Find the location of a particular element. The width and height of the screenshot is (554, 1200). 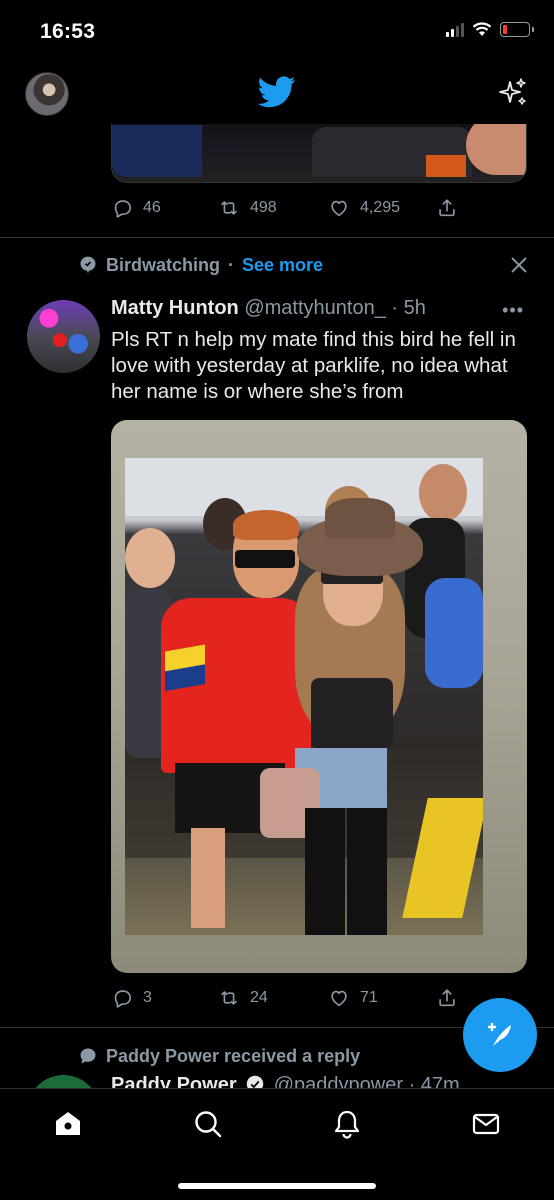

like-button: 4,295 is located at coordinates (382, 208).